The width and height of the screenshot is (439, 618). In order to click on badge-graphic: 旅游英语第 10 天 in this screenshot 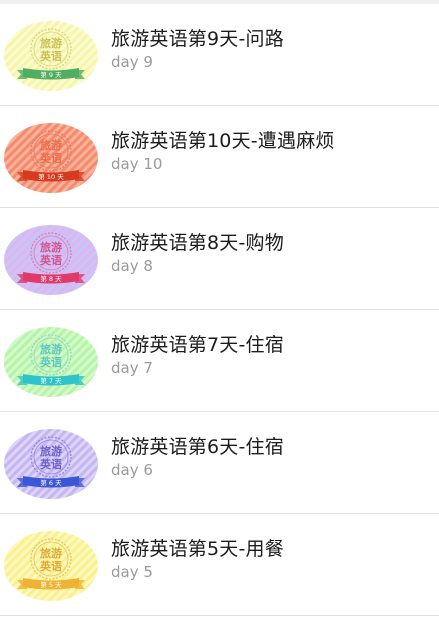, I will do `click(51, 158)`.